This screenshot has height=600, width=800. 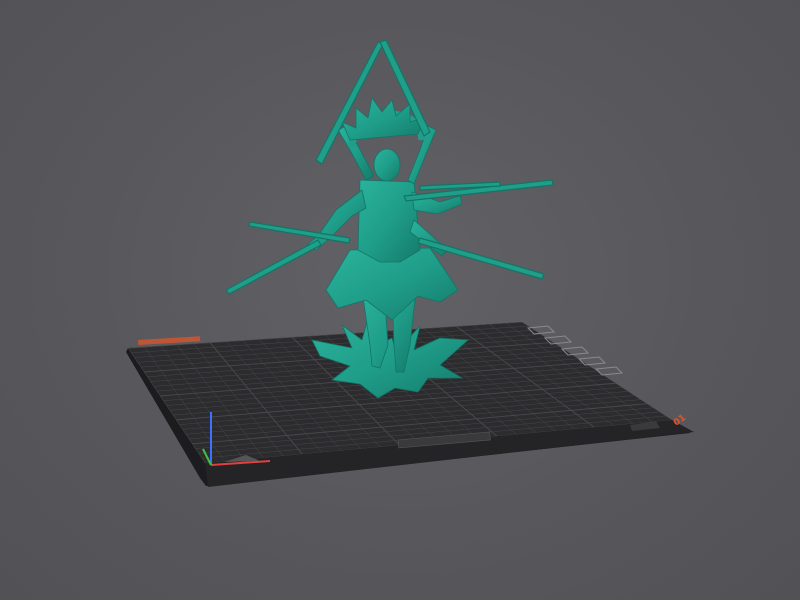 I want to click on model-head, so click(x=387, y=165).